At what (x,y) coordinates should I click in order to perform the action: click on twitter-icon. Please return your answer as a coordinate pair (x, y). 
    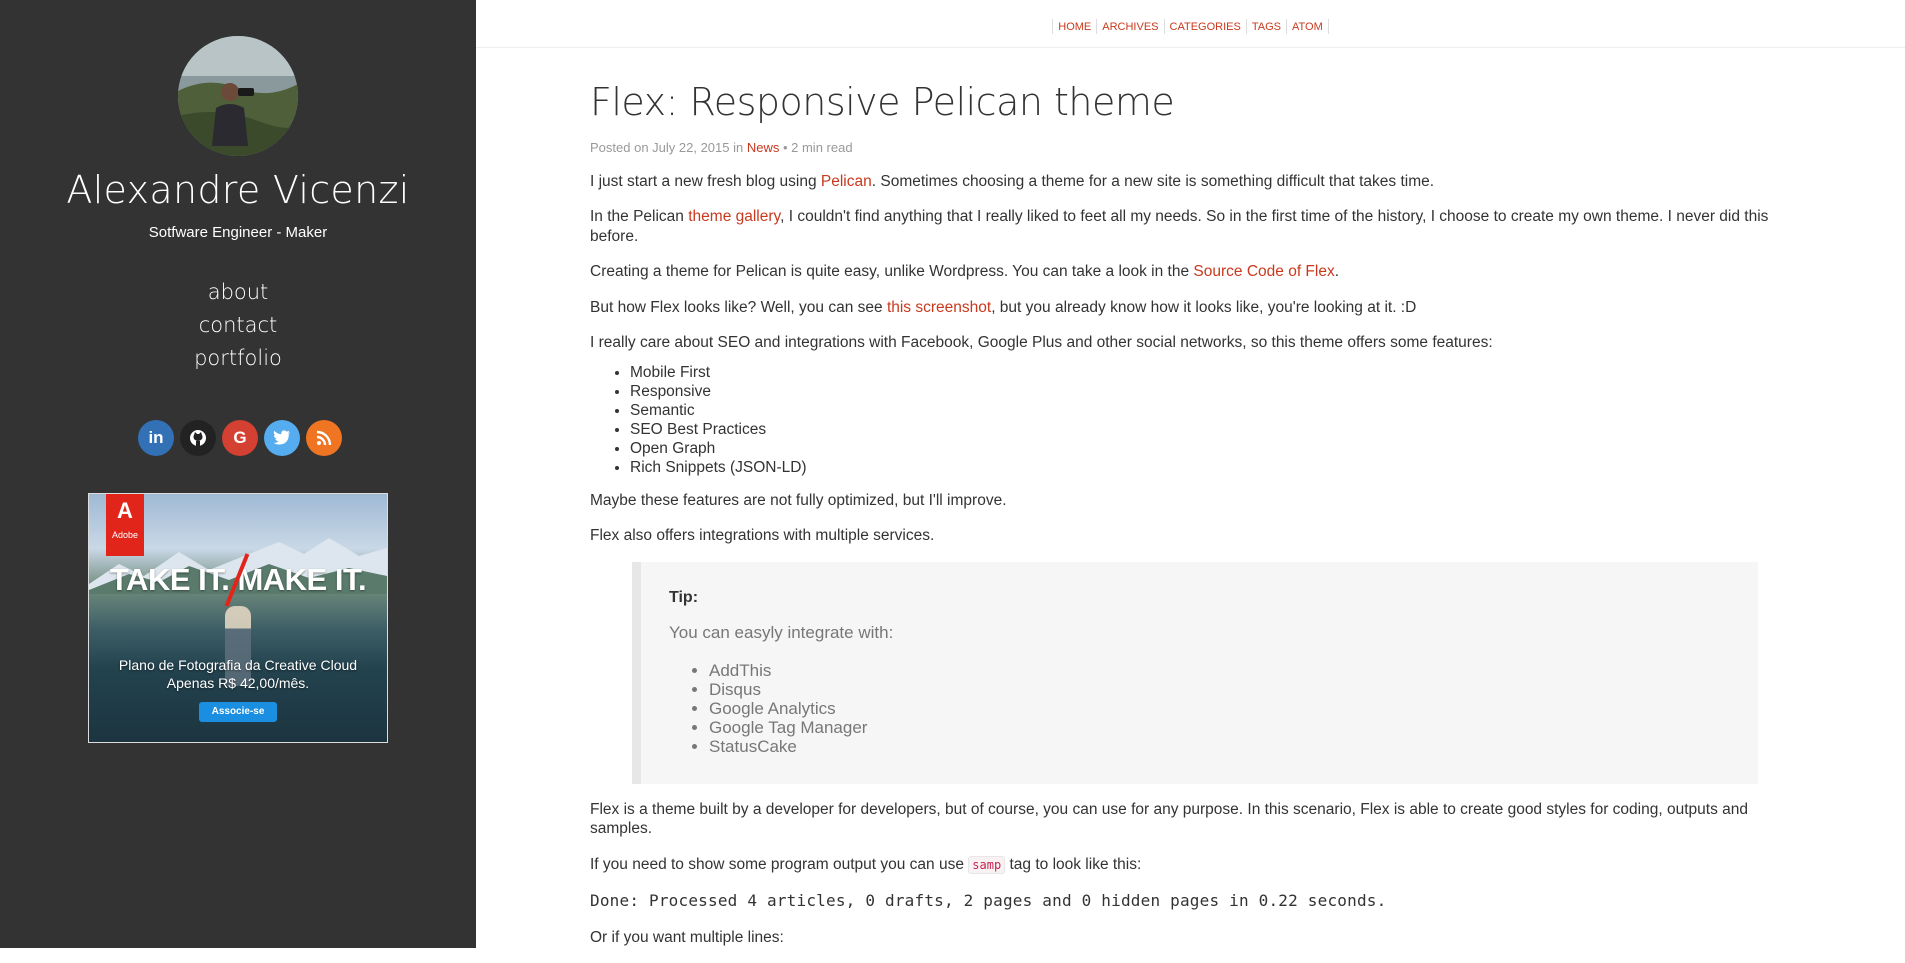
    Looking at the image, I should click on (282, 438).